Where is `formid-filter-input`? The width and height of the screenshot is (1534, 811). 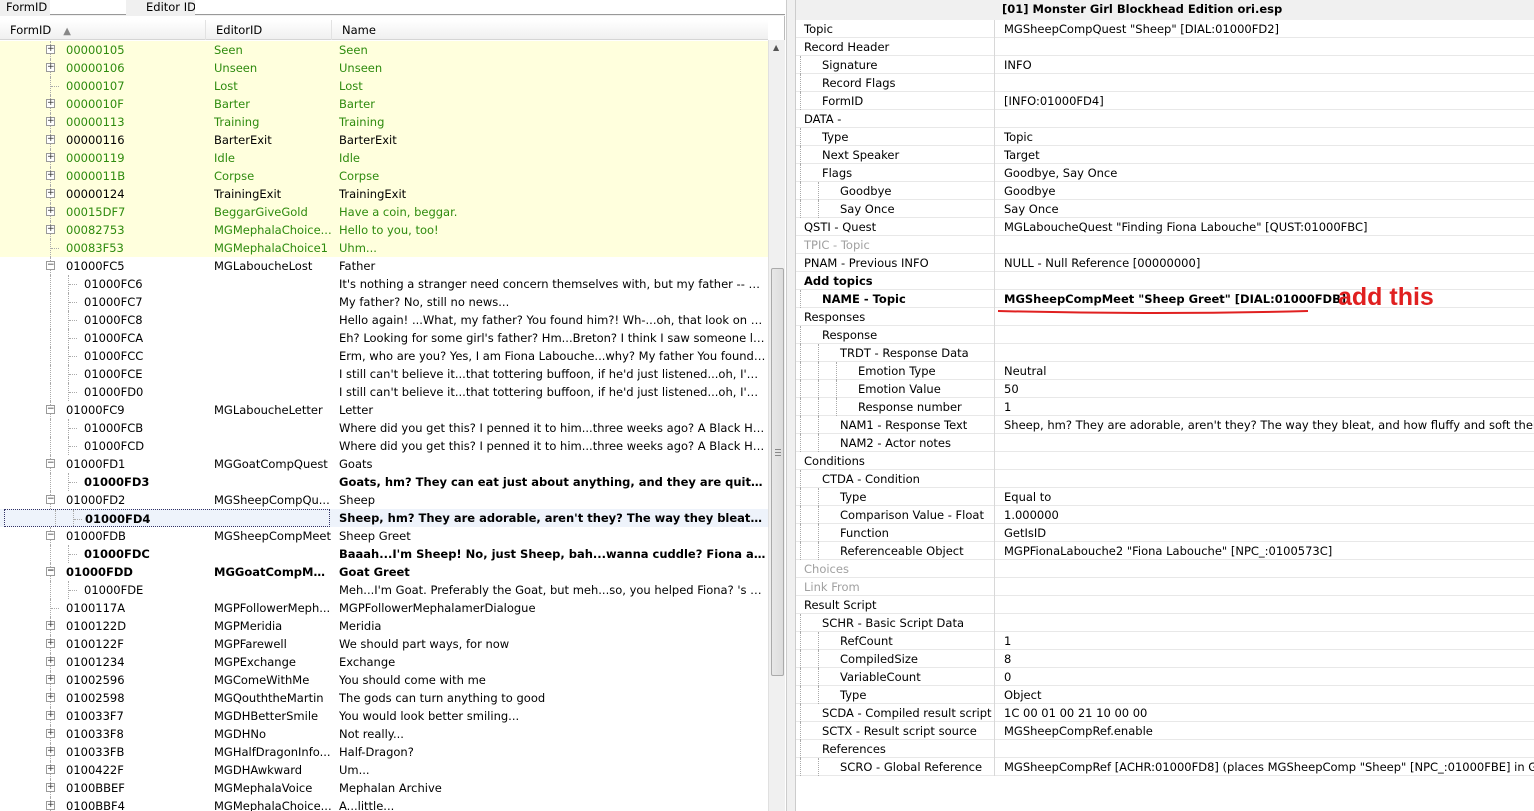 formid-filter-input is located at coordinates (88, 7).